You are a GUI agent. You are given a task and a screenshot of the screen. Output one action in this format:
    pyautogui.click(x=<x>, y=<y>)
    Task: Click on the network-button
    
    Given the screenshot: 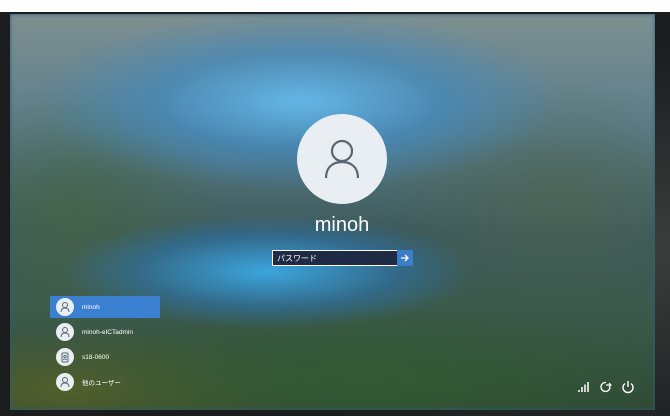 What is the action you would take?
    pyautogui.click(x=584, y=387)
    